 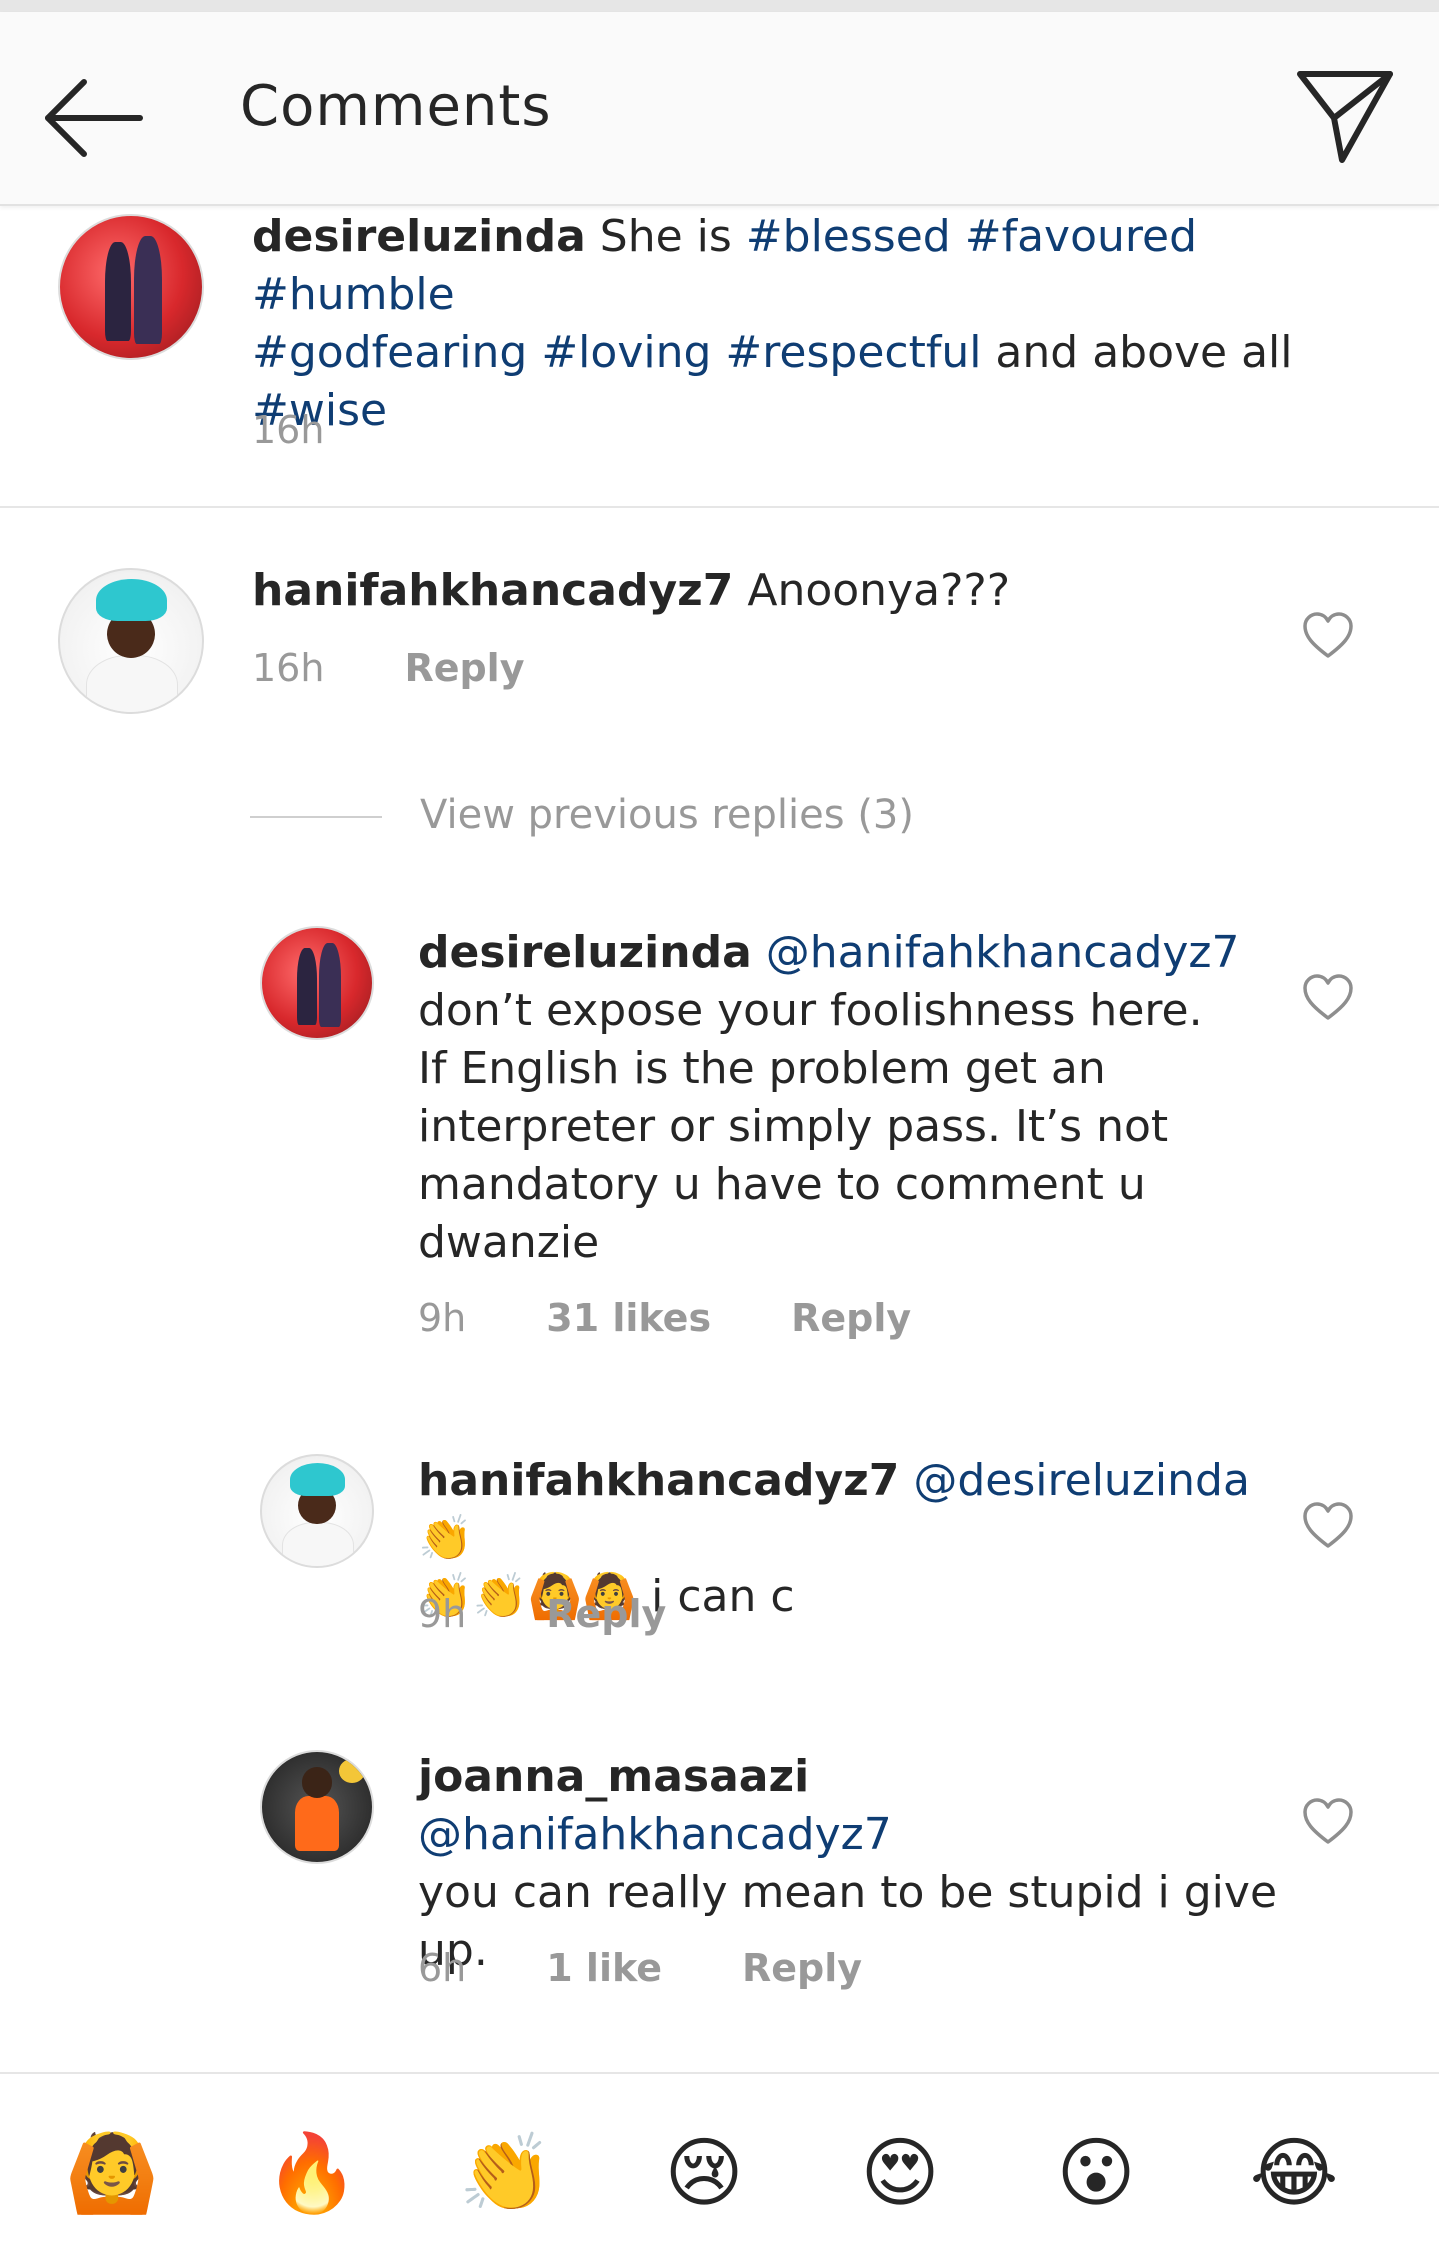 What do you see at coordinates (316, 817) in the screenshot?
I see `divider` at bounding box center [316, 817].